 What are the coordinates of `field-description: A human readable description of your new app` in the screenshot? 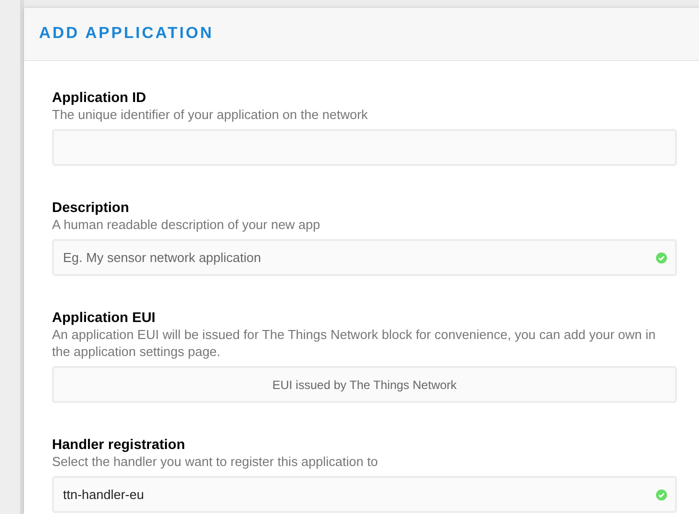 It's located at (187, 224).